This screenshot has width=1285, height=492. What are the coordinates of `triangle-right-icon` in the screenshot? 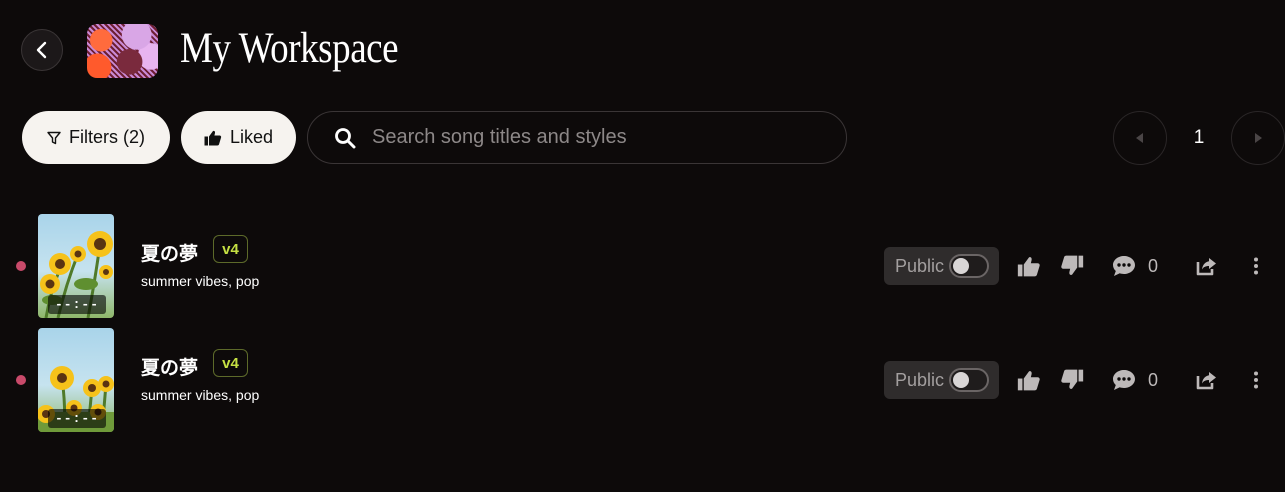 It's located at (1258, 138).